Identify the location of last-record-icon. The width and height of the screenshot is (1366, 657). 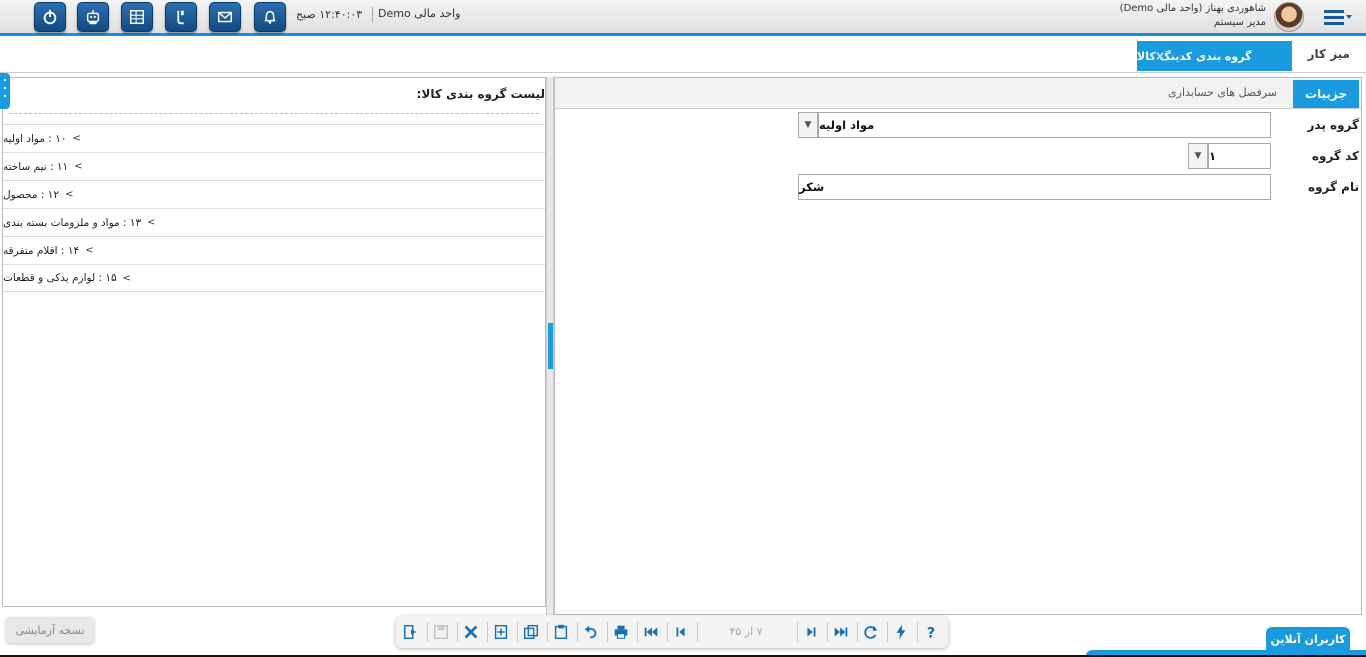
(841, 632).